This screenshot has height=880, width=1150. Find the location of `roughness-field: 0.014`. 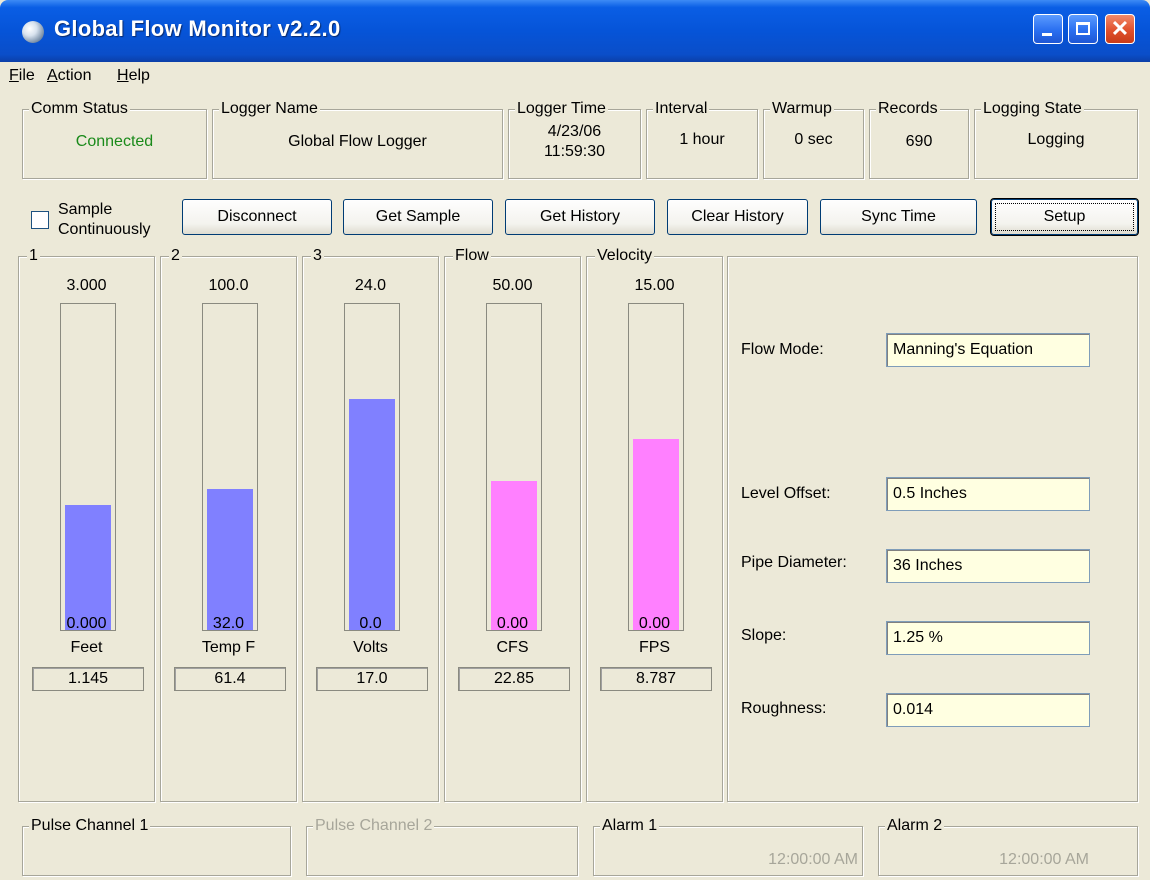

roughness-field: 0.014 is located at coordinates (988, 710).